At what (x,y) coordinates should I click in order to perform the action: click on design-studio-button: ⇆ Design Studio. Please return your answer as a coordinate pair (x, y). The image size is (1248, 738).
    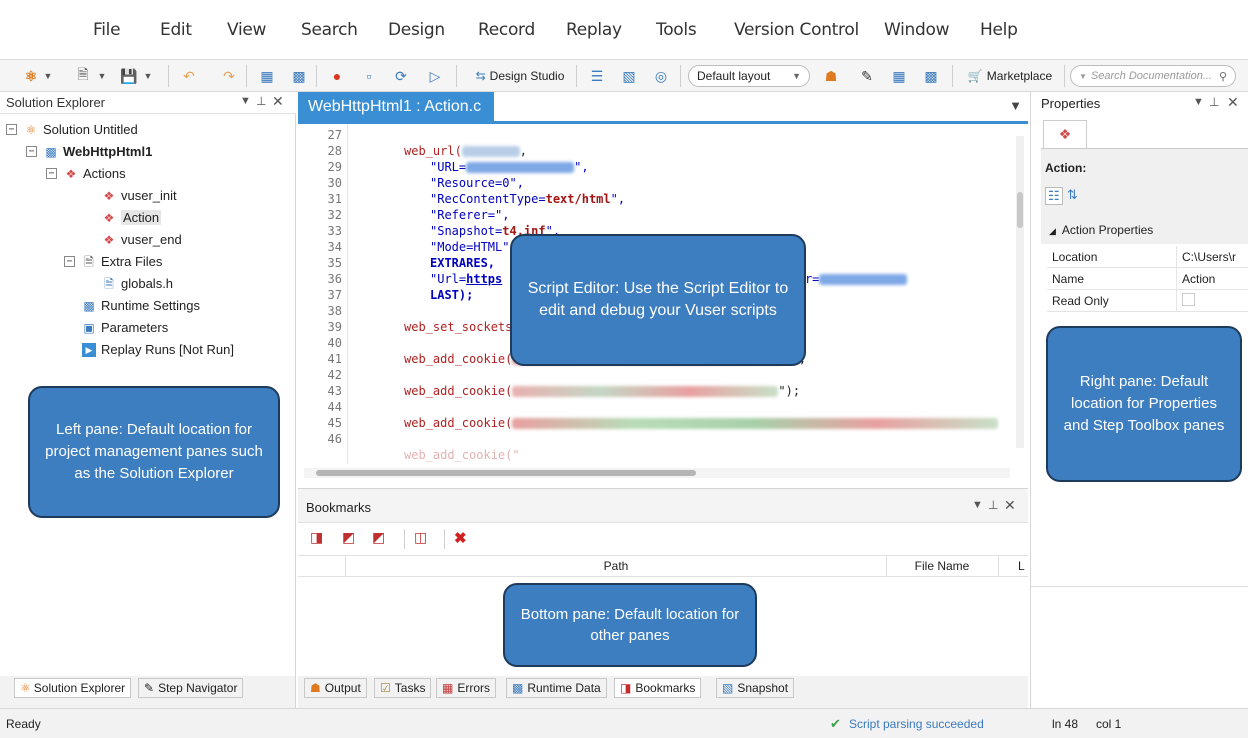
    Looking at the image, I should click on (520, 76).